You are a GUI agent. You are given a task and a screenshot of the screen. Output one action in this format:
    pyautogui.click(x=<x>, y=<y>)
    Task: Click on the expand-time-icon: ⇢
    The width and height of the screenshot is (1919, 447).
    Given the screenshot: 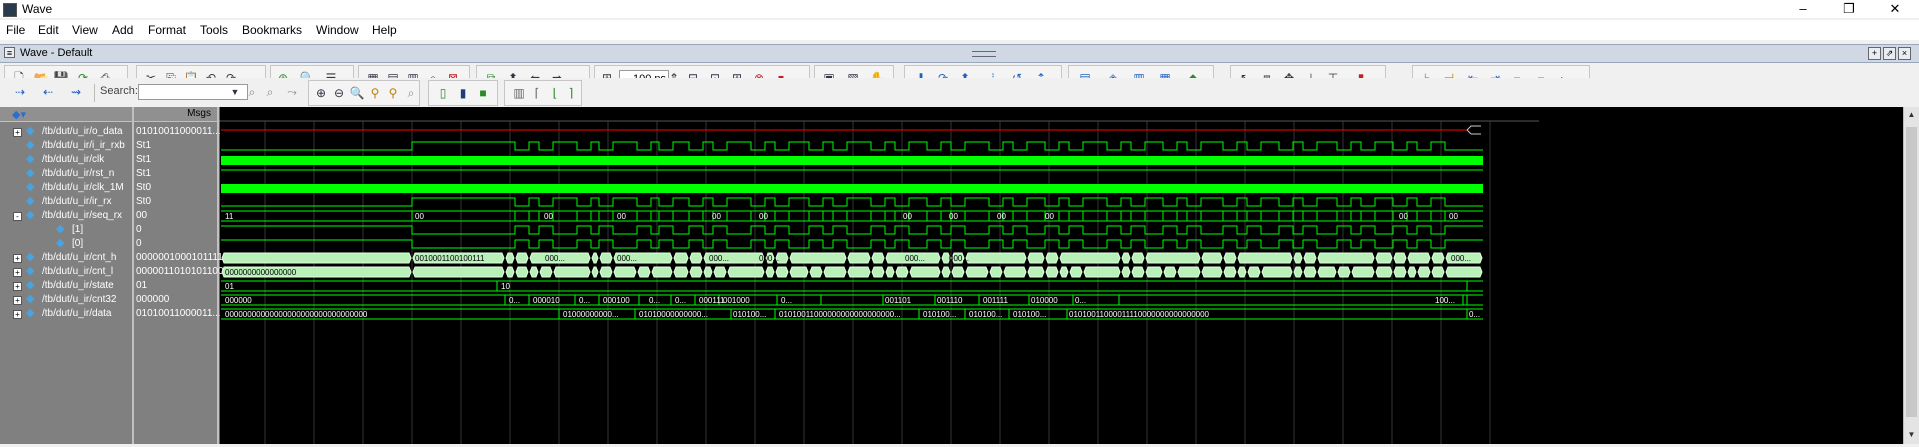 What is the action you would take?
    pyautogui.click(x=20, y=92)
    